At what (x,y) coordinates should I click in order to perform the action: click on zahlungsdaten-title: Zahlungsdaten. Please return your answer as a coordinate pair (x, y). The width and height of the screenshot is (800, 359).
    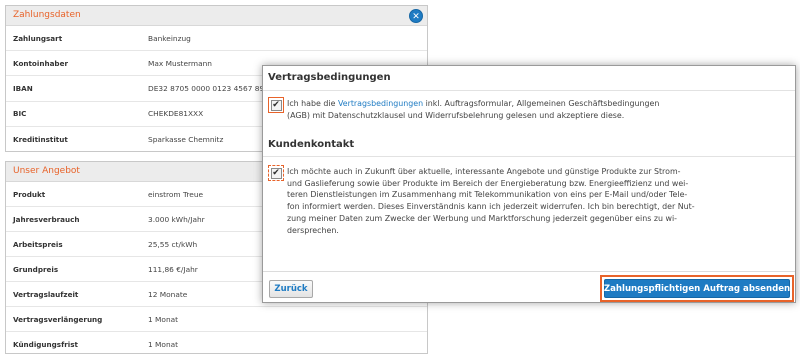
    Looking at the image, I should click on (47, 15).